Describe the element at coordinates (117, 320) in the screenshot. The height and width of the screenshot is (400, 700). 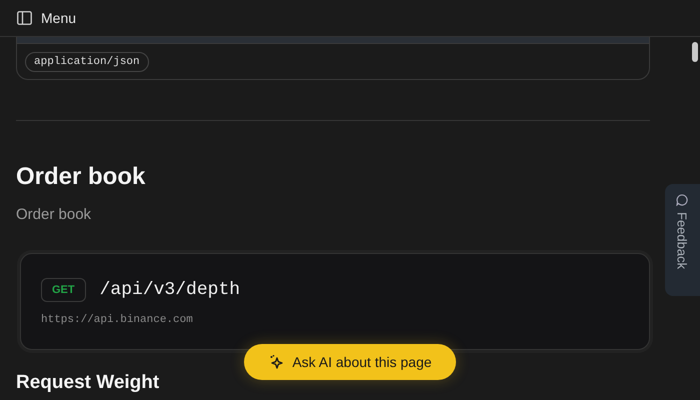
I see `base-url: https://api.binance.com` at that location.